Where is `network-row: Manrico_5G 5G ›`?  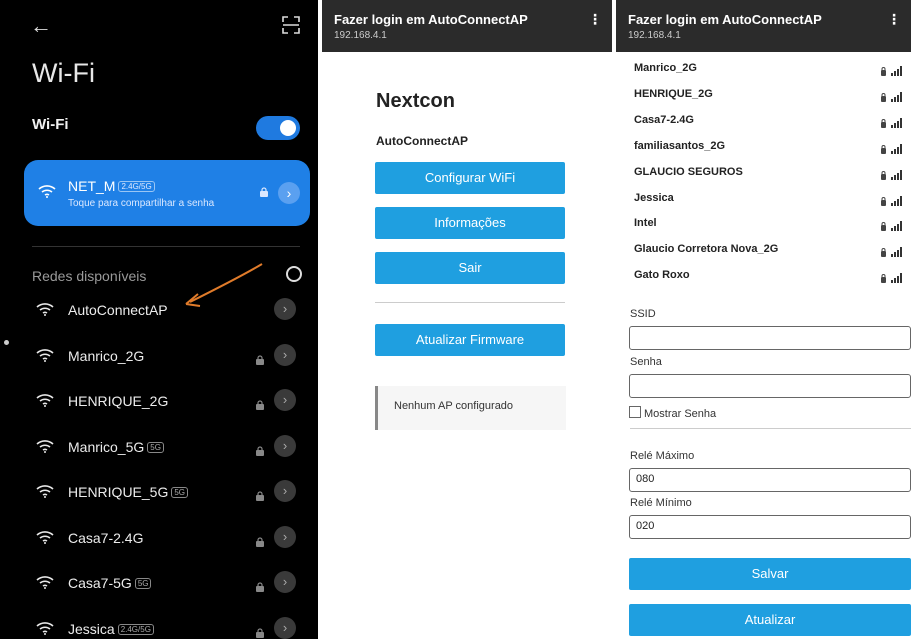
network-row: Manrico_5G 5G › is located at coordinates (164, 448).